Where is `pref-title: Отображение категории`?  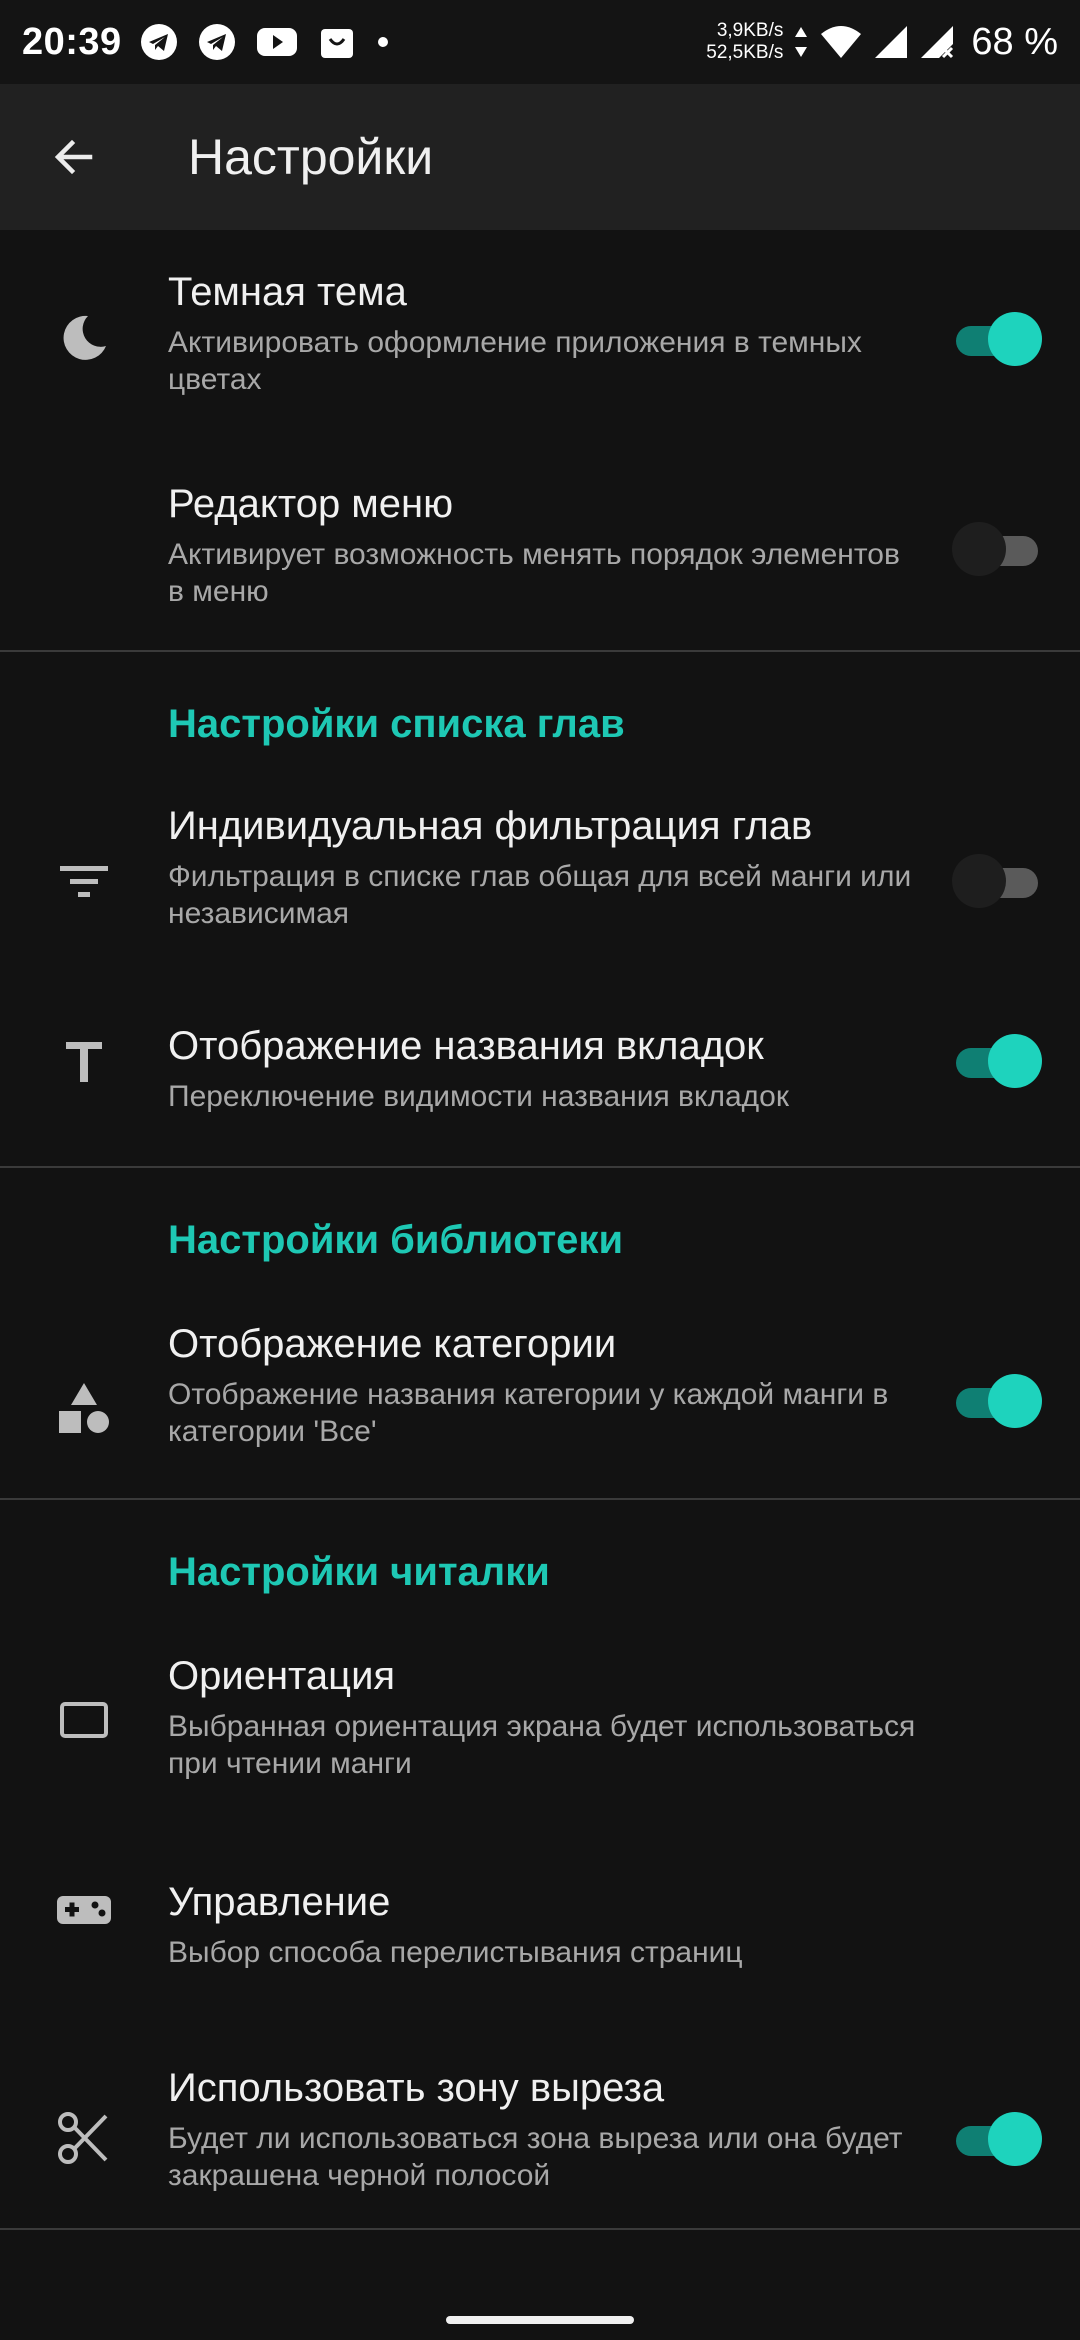
pref-title: Отображение категории is located at coordinates (392, 1344).